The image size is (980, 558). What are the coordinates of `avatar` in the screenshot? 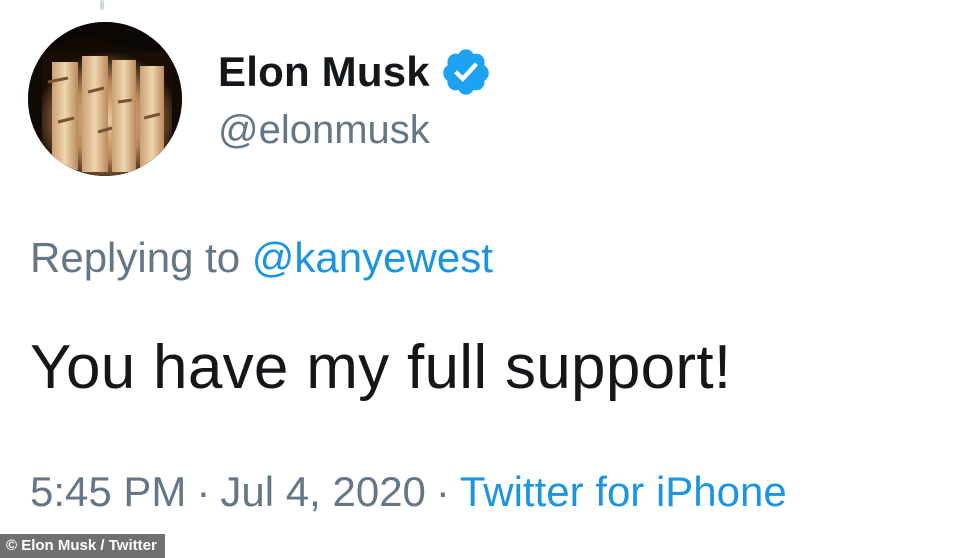 It's located at (105, 99).